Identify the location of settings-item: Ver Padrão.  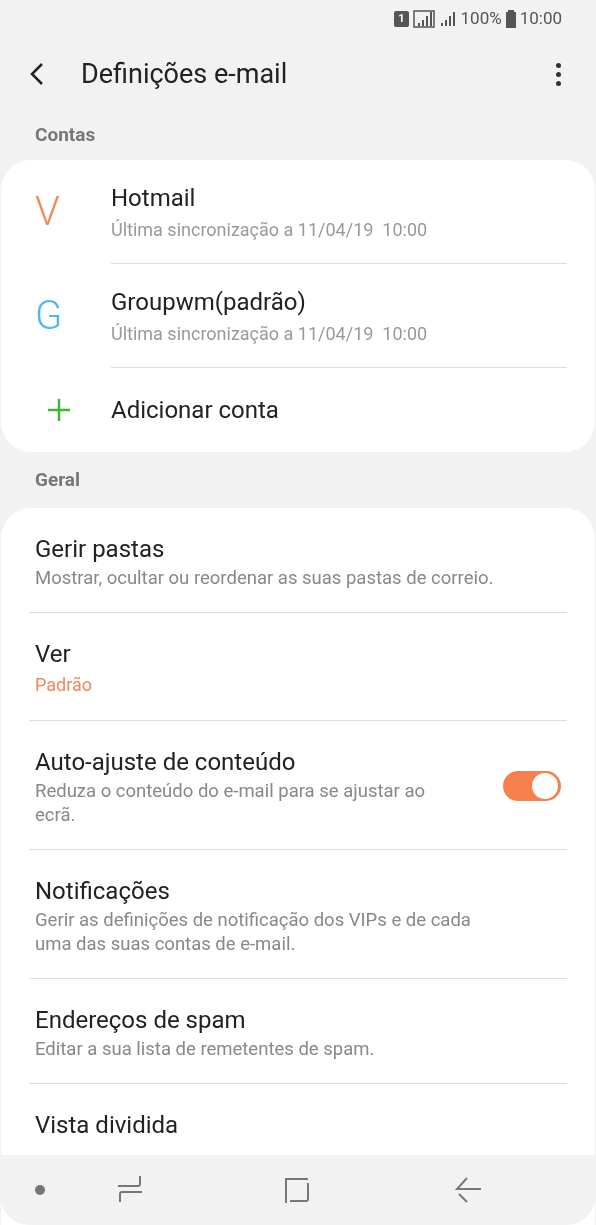
(298, 667).